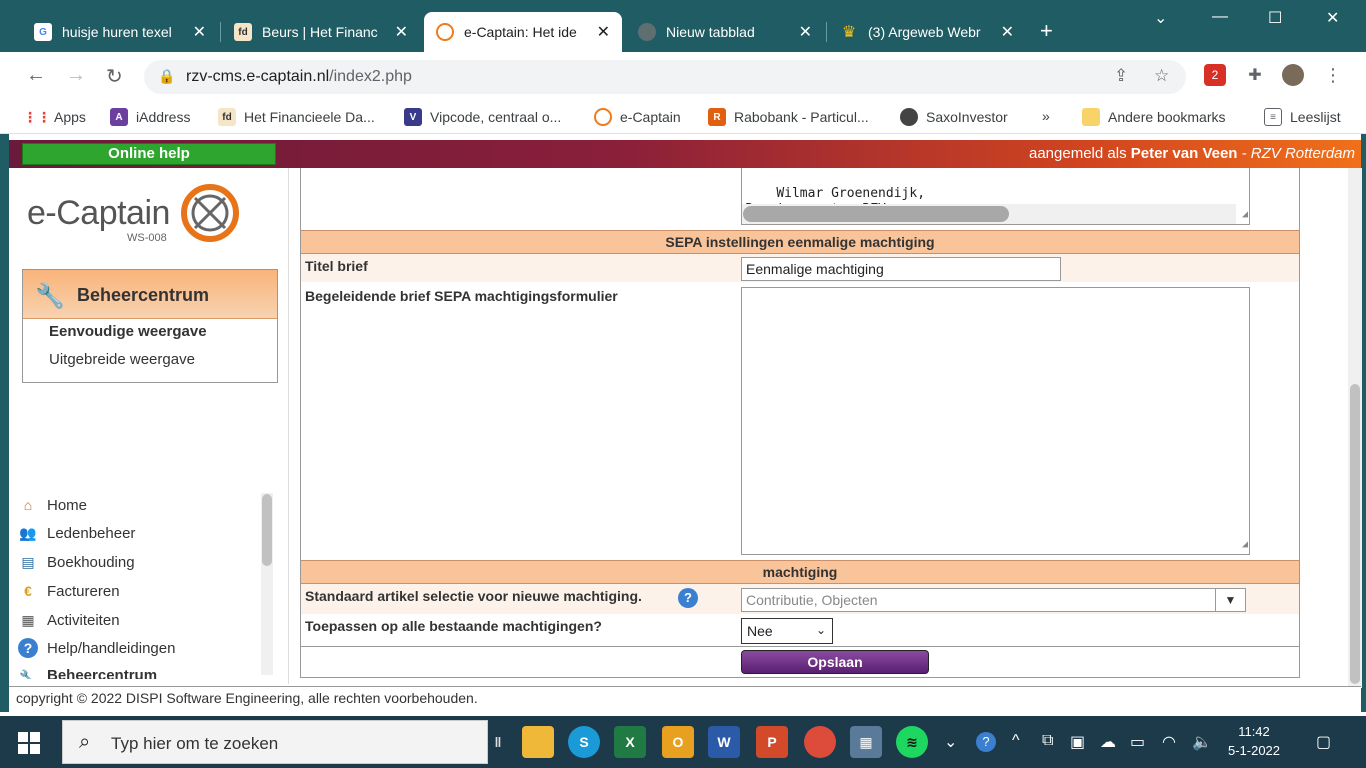 The height and width of the screenshot is (768, 1366). What do you see at coordinates (665, 77) in the screenshot?
I see `address-bar: 🔒 rzv-cms.e-captain.nl/index2.php ⇪ ☆` at bounding box center [665, 77].